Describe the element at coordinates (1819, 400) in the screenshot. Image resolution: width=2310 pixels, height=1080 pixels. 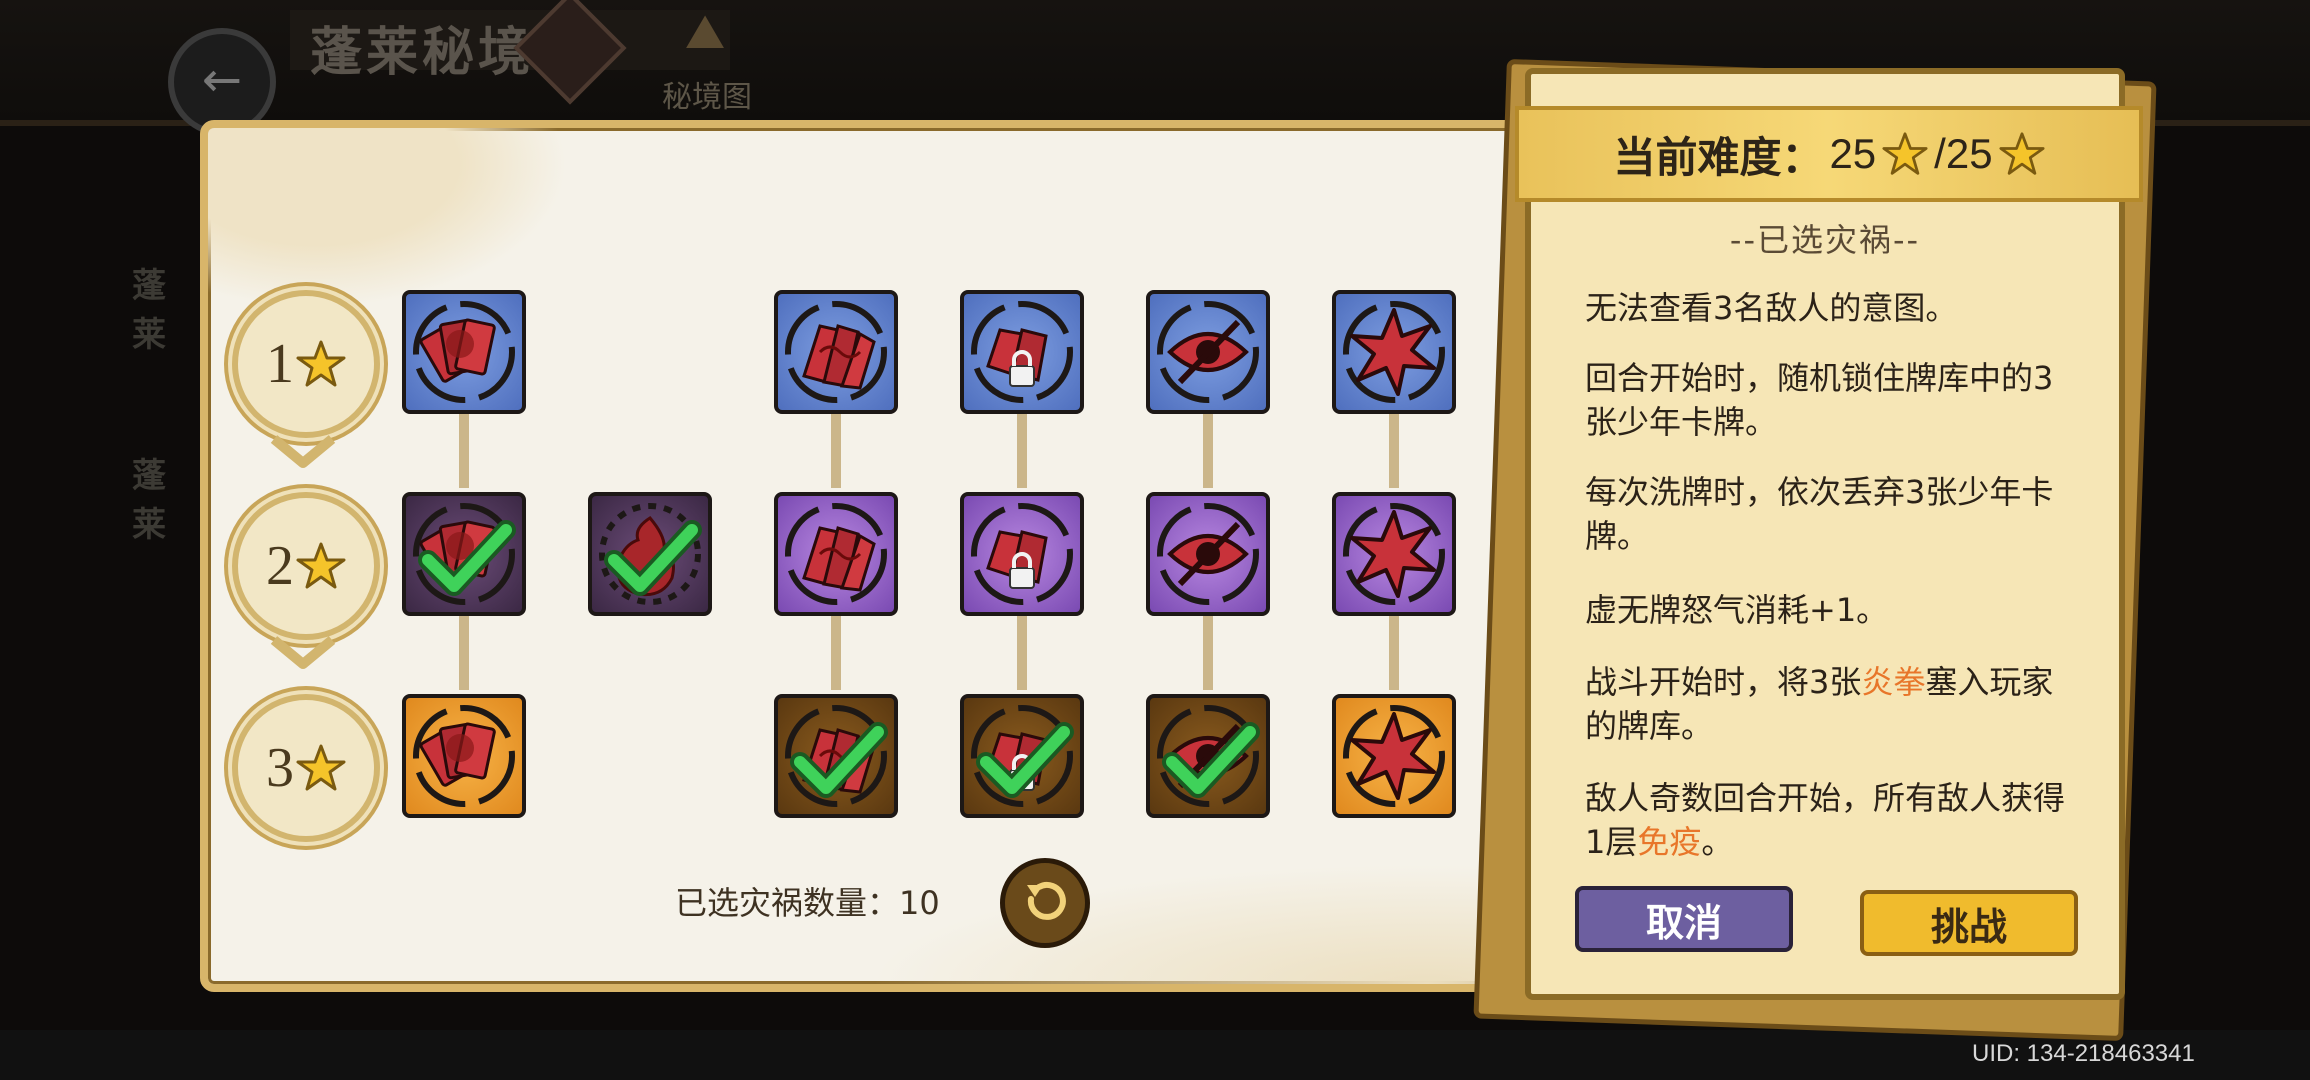
I see `desc-text: 回合开始时，随机锁住牌库中的3张少年卡牌。` at that location.